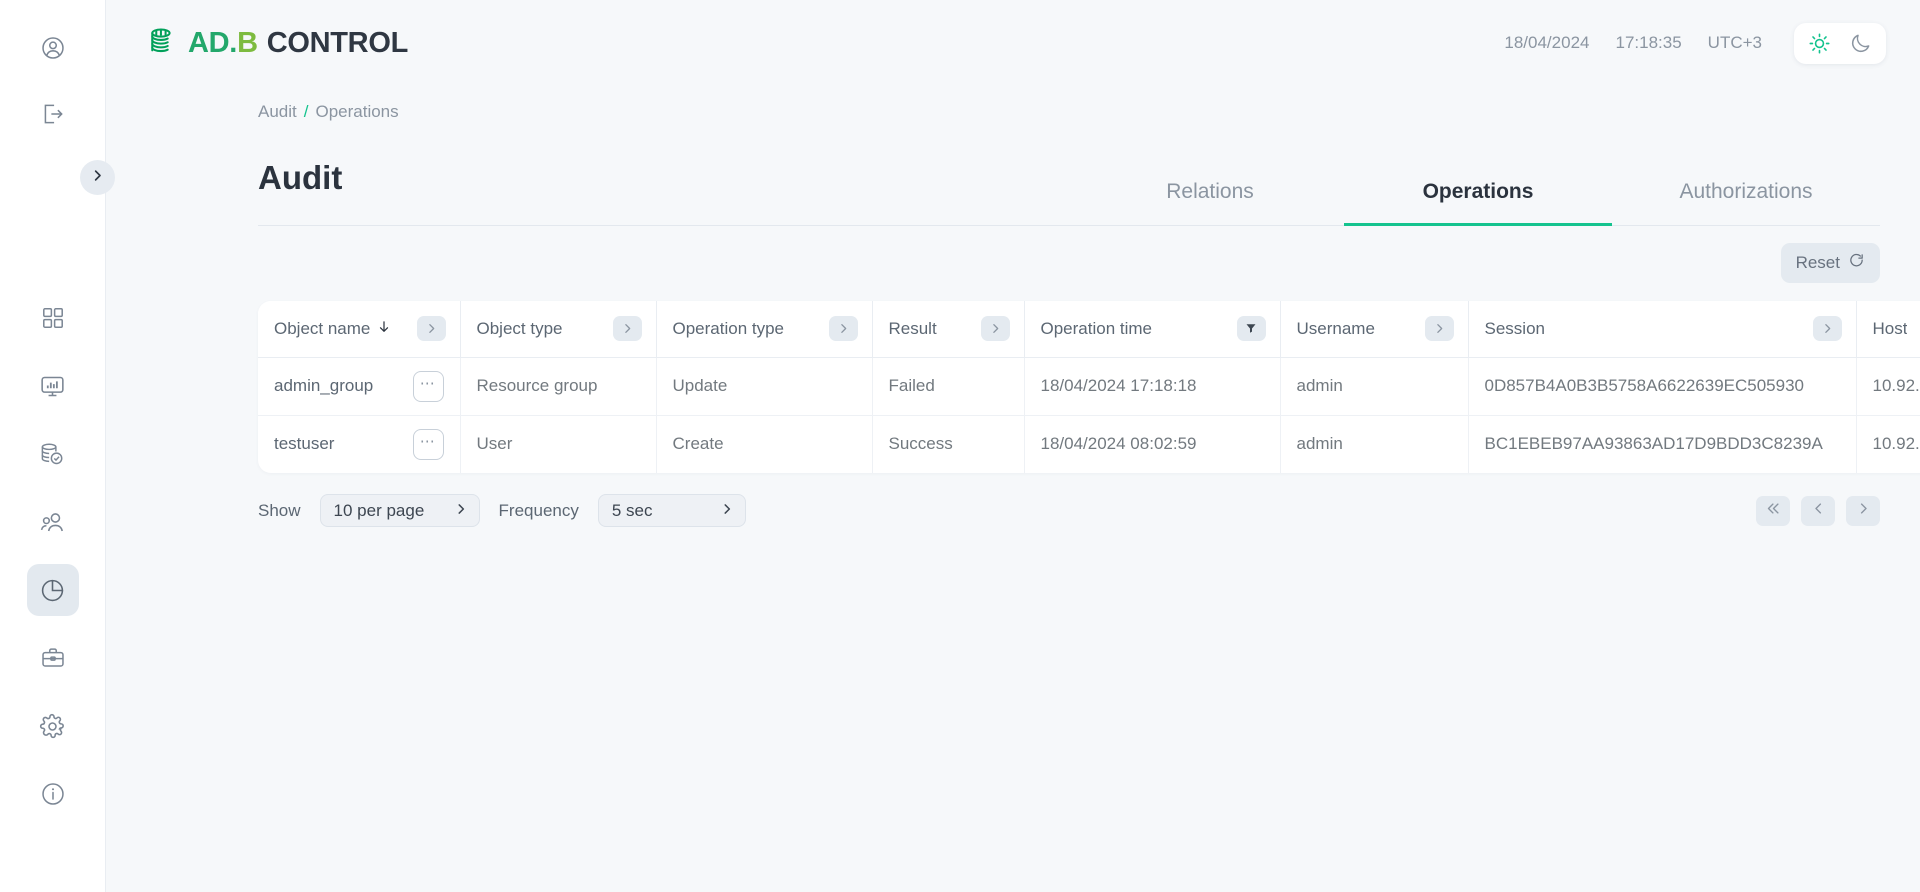 The width and height of the screenshot is (1920, 892). I want to click on double-chevron-left-icon, so click(1773, 511).